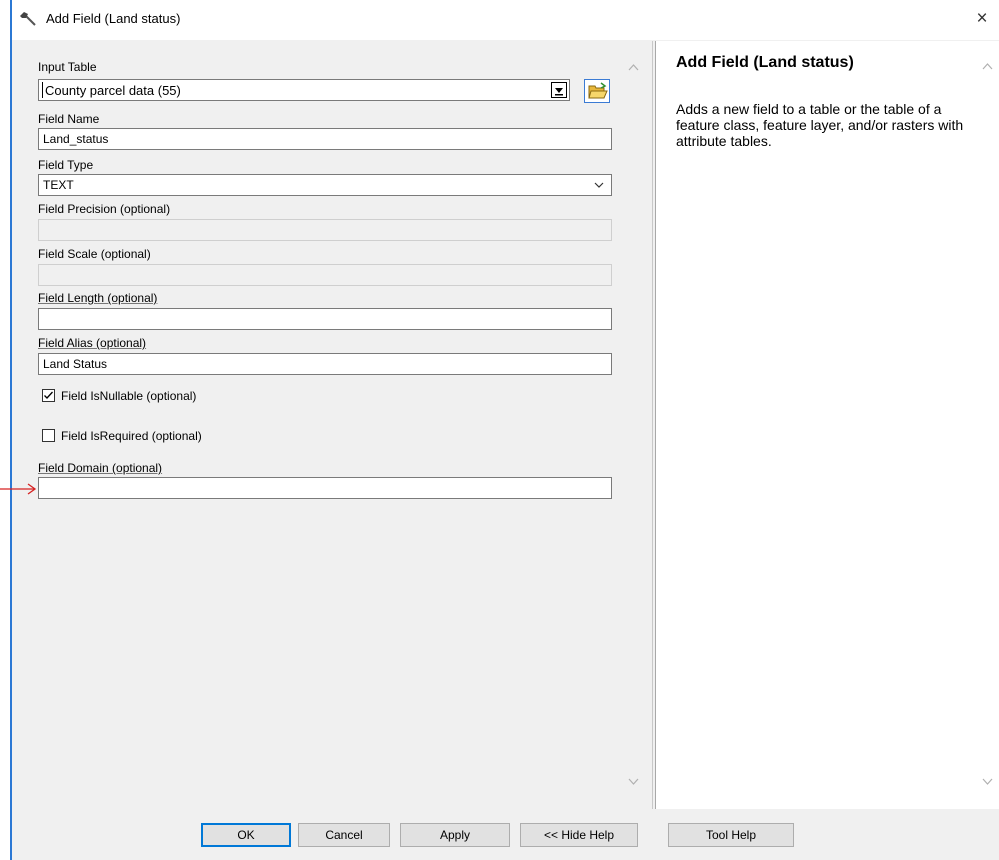 The width and height of the screenshot is (999, 860). Describe the element at coordinates (987, 782) in the screenshot. I see `help-scroll-down-icon` at that location.